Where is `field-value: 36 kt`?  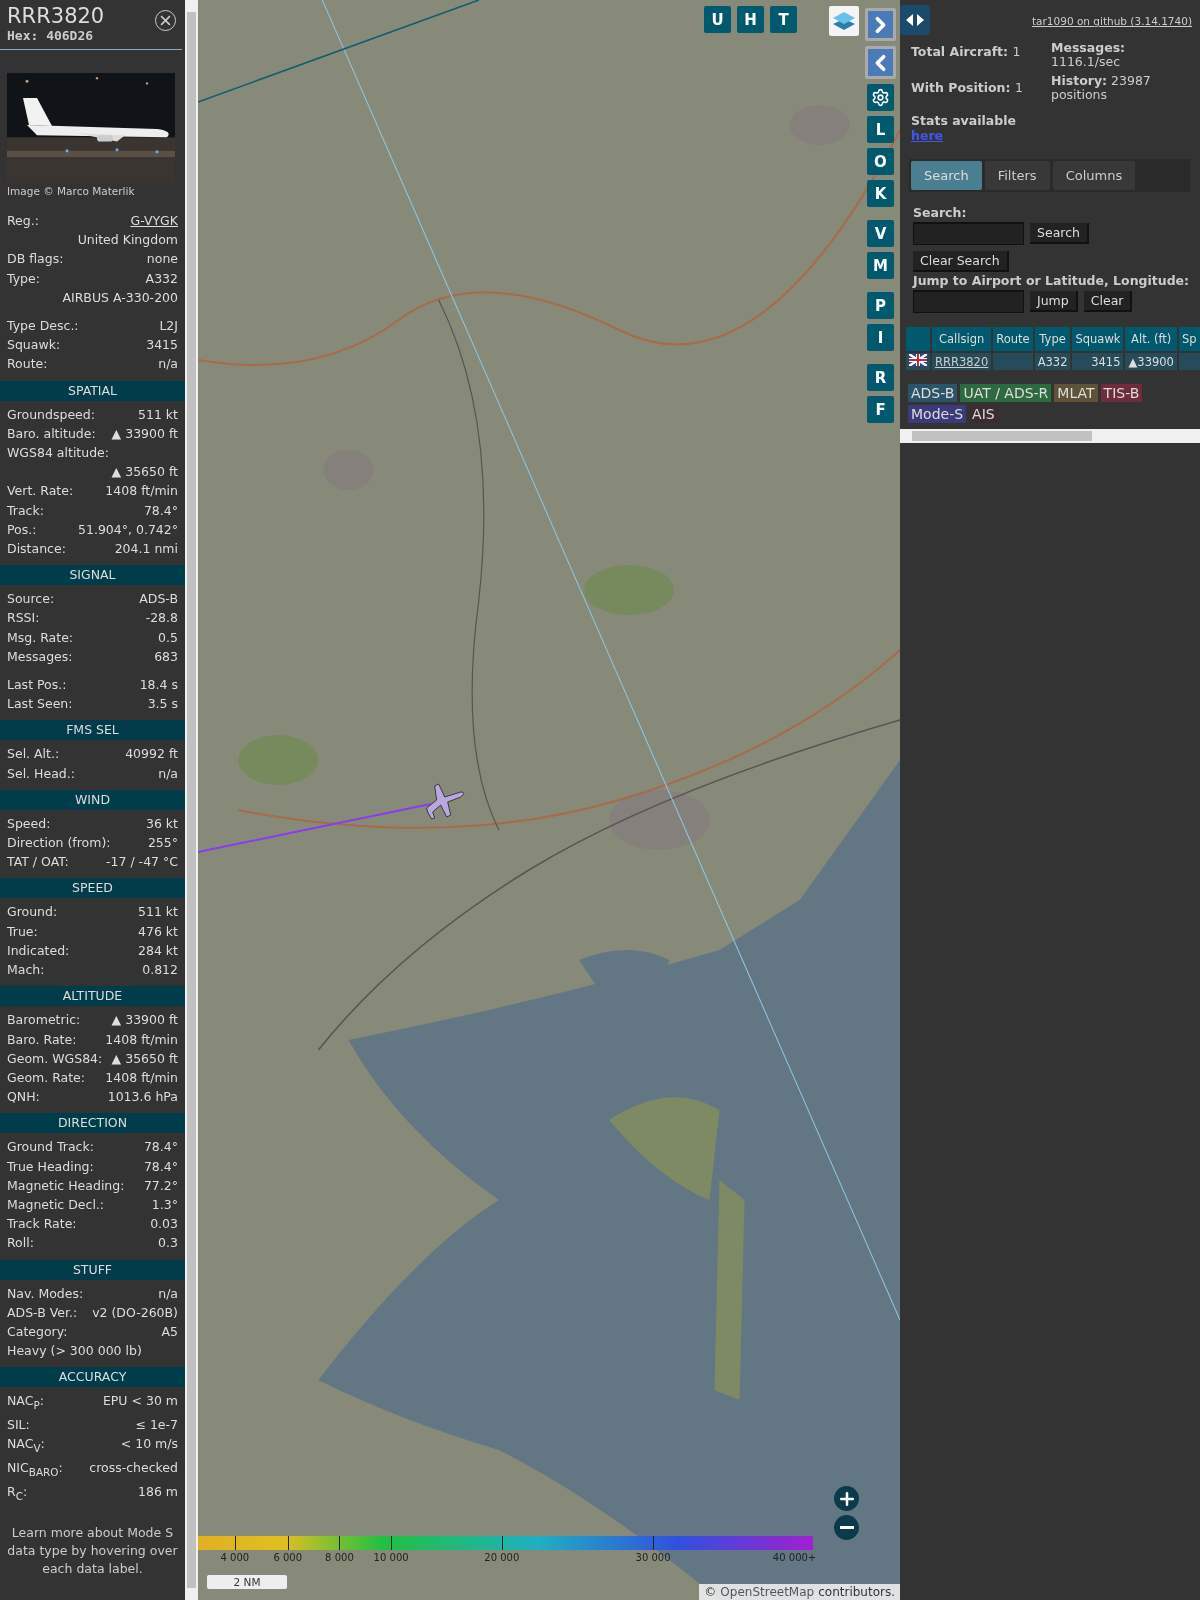 field-value: 36 kt is located at coordinates (161, 823).